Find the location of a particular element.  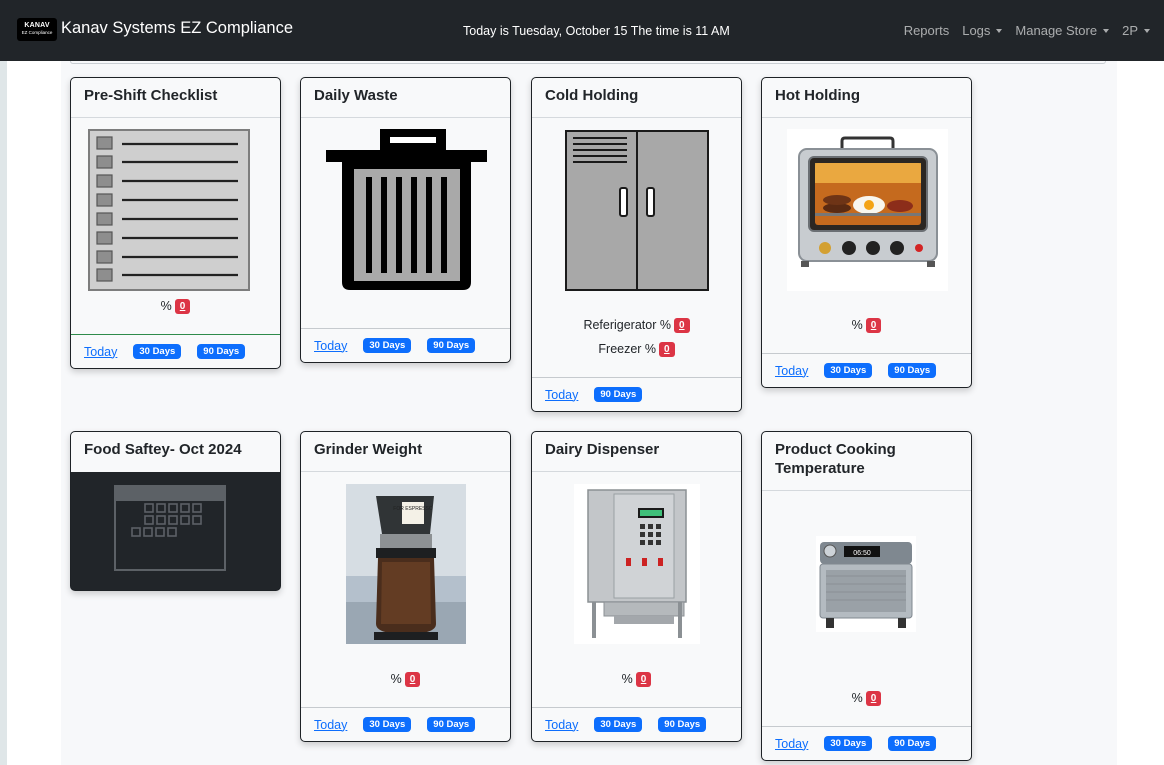

refrigerator-metric: Referigerator % 0 is located at coordinates (636, 325).